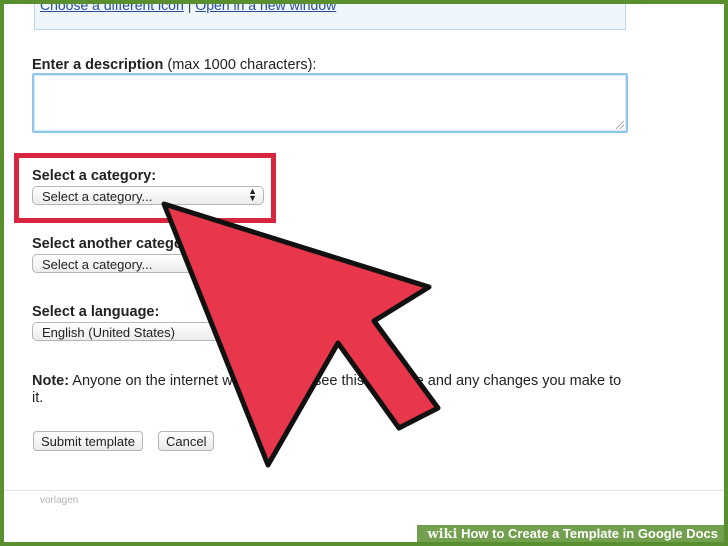 The height and width of the screenshot is (546, 728). Describe the element at coordinates (442, 534) in the screenshot. I see `watermark-brand: wiki` at that location.